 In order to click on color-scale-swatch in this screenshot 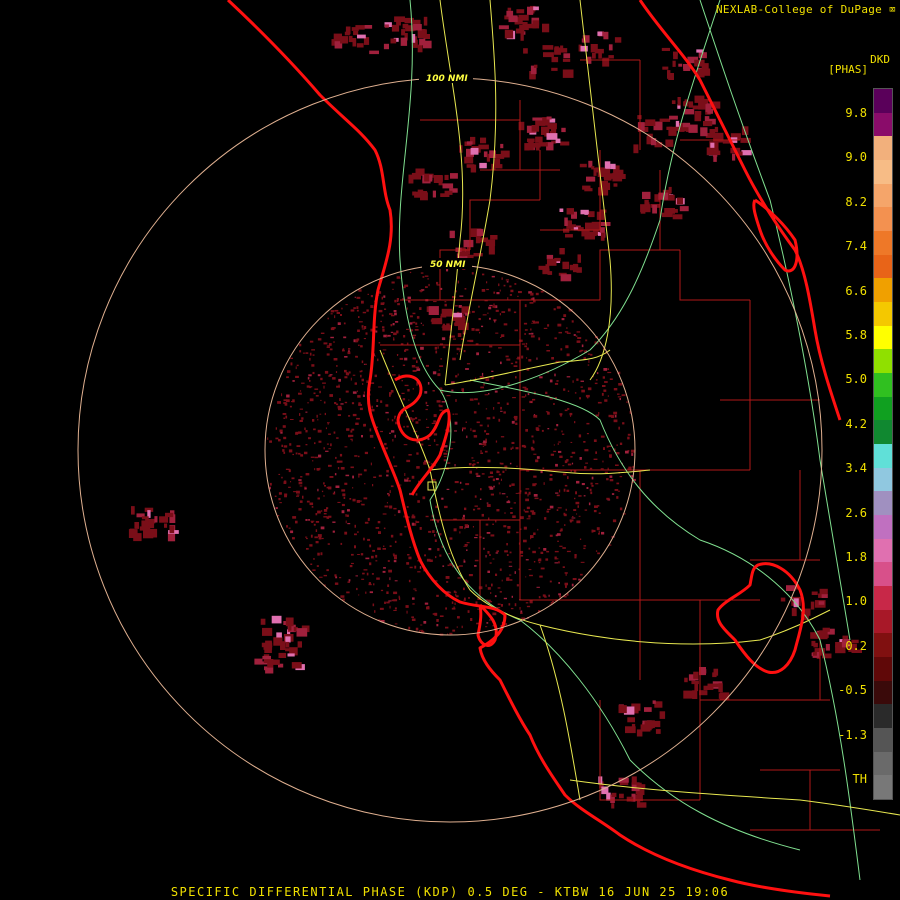, I will do `click(883, 290)`.